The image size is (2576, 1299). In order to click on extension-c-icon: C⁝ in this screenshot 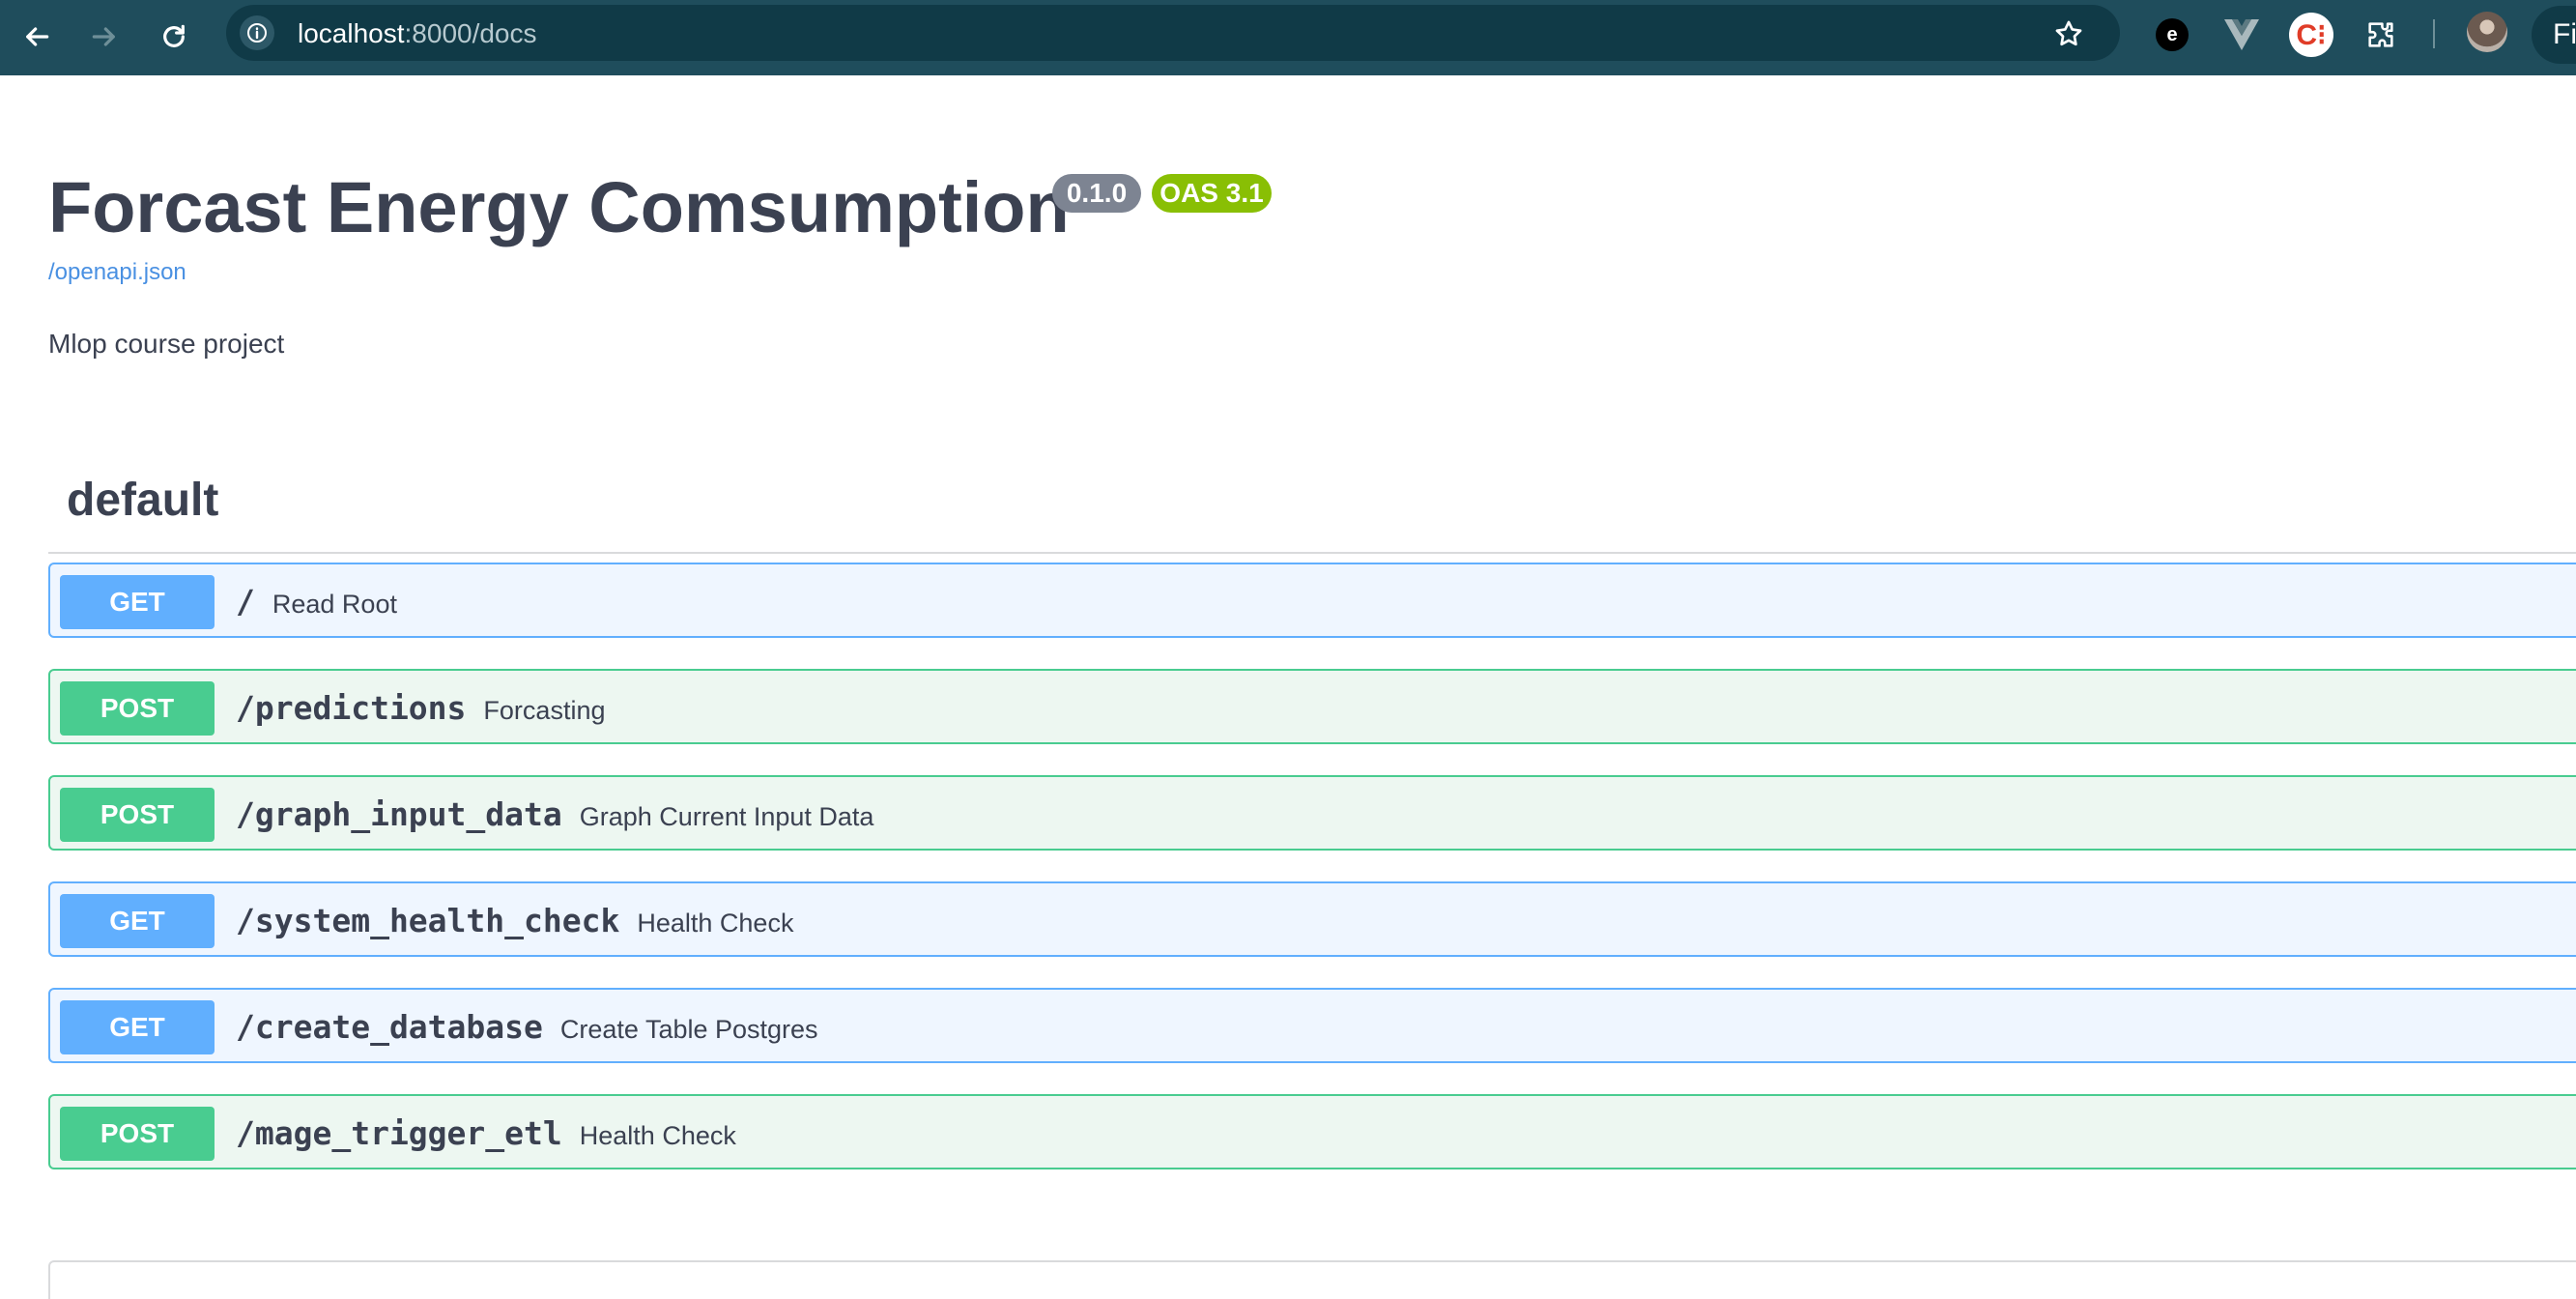, I will do `click(2311, 35)`.